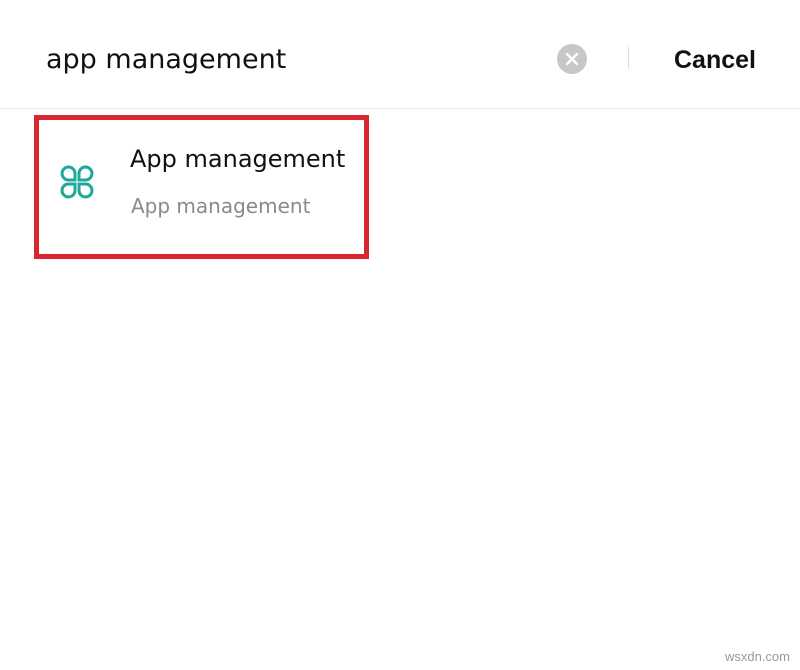 This screenshot has height=670, width=800. What do you see at coordinates (628, 58) in the screenshot?
I see `divider` at bounding box center [628, 58].